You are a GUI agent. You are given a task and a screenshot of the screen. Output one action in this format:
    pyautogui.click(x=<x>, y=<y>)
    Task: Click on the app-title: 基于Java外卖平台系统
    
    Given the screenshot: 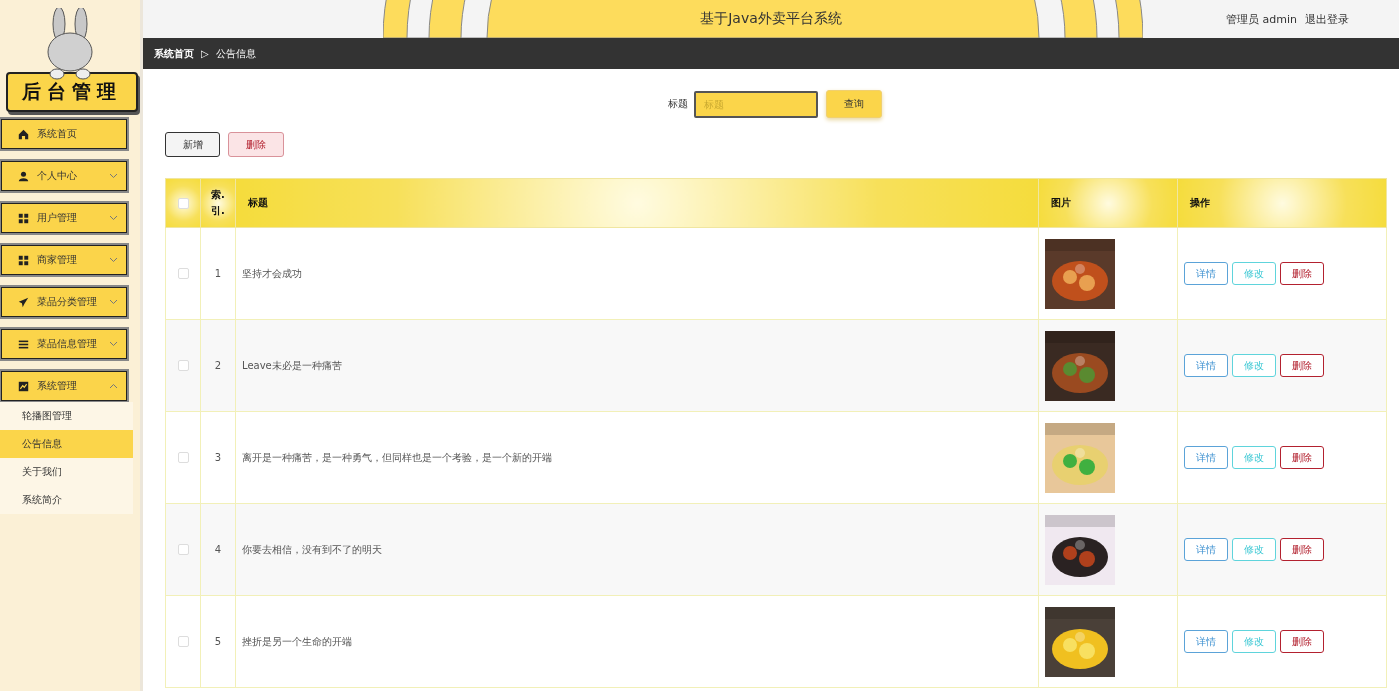 What is the action you would take?
    pyautogui.click(x=771, y=19)
    